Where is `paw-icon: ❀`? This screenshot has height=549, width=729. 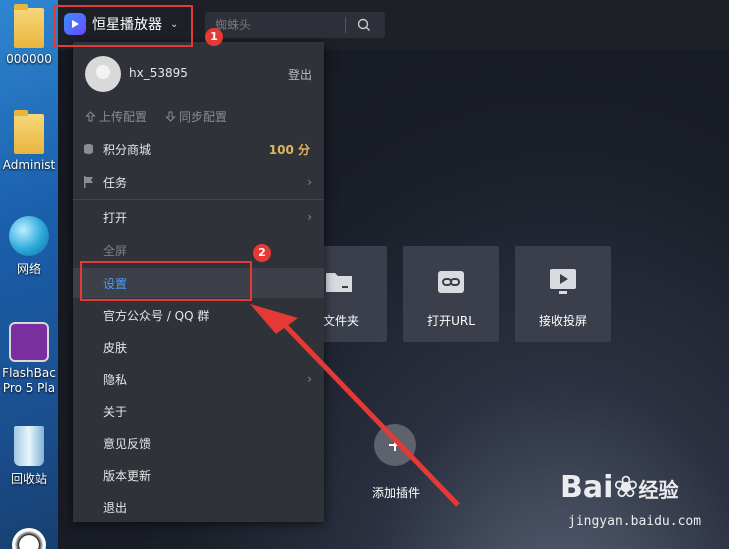
paw-icon: ❀ is located at coordinates (626, 487).